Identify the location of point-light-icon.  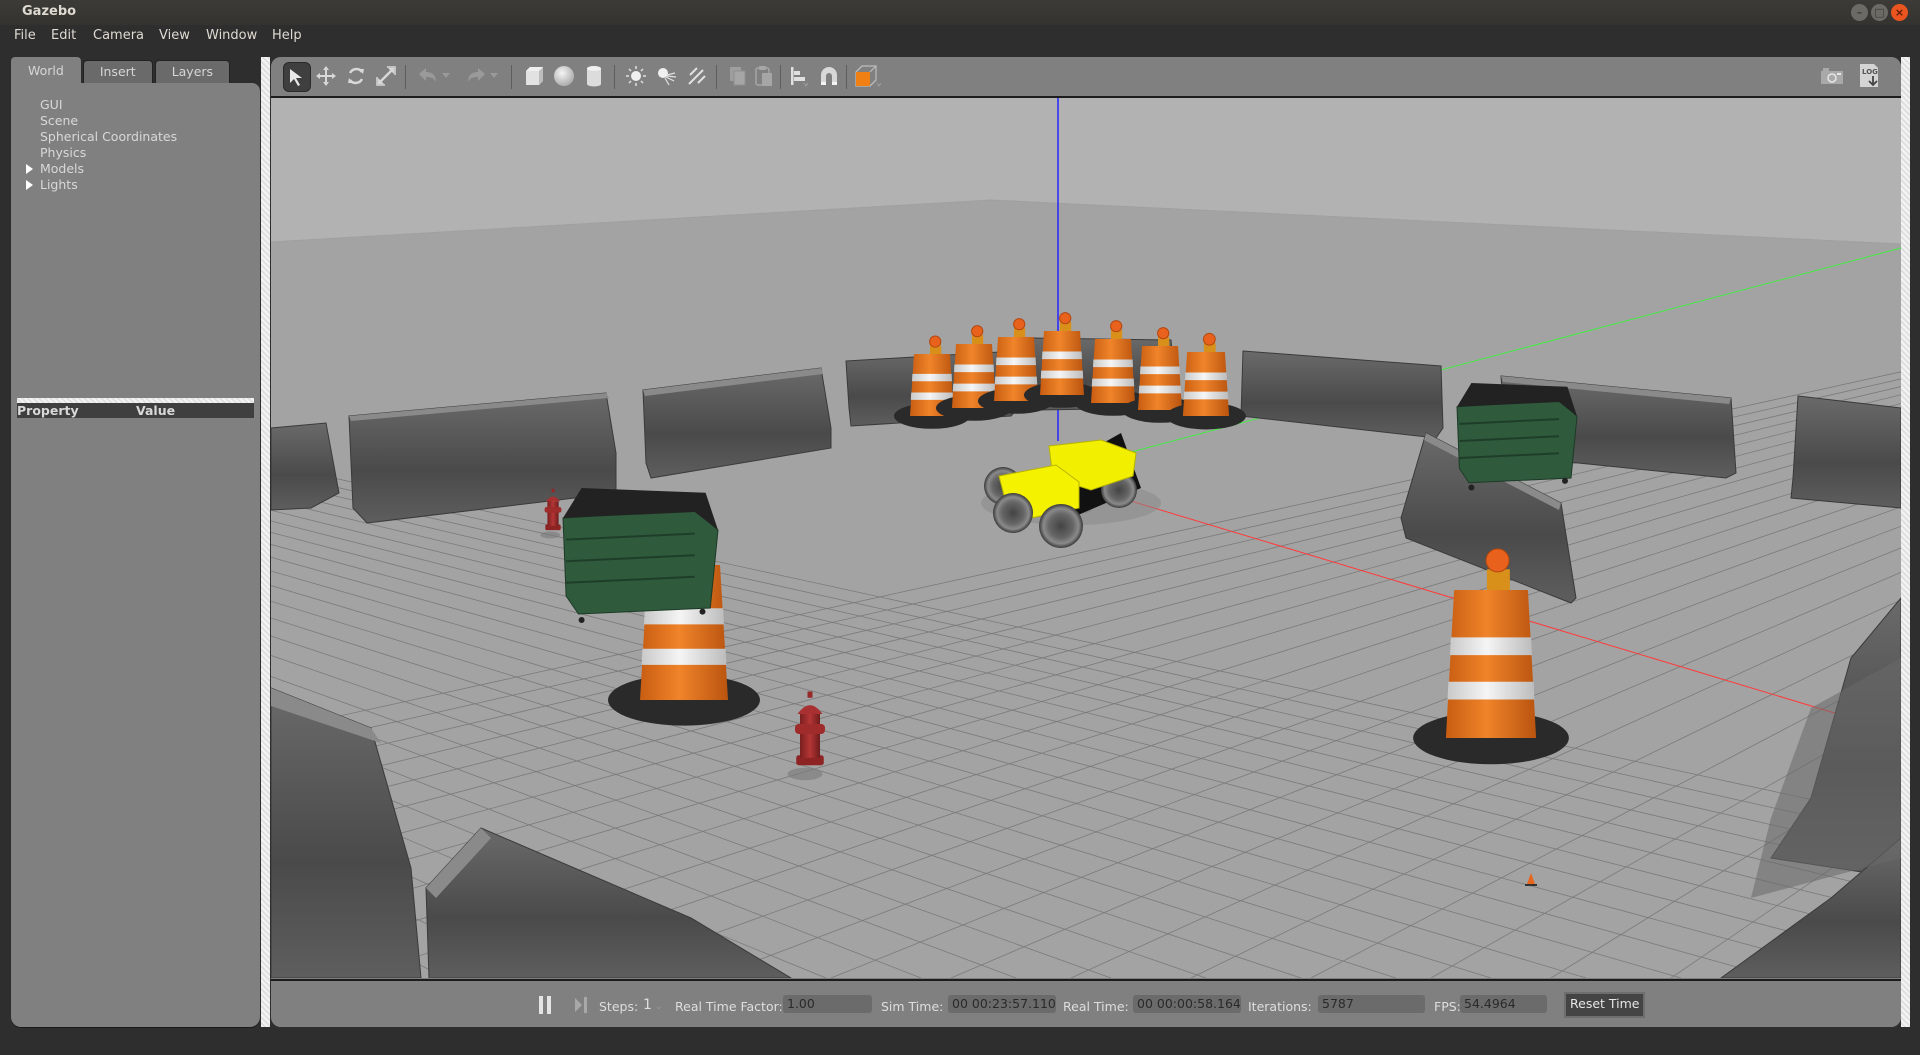
(636, 76).